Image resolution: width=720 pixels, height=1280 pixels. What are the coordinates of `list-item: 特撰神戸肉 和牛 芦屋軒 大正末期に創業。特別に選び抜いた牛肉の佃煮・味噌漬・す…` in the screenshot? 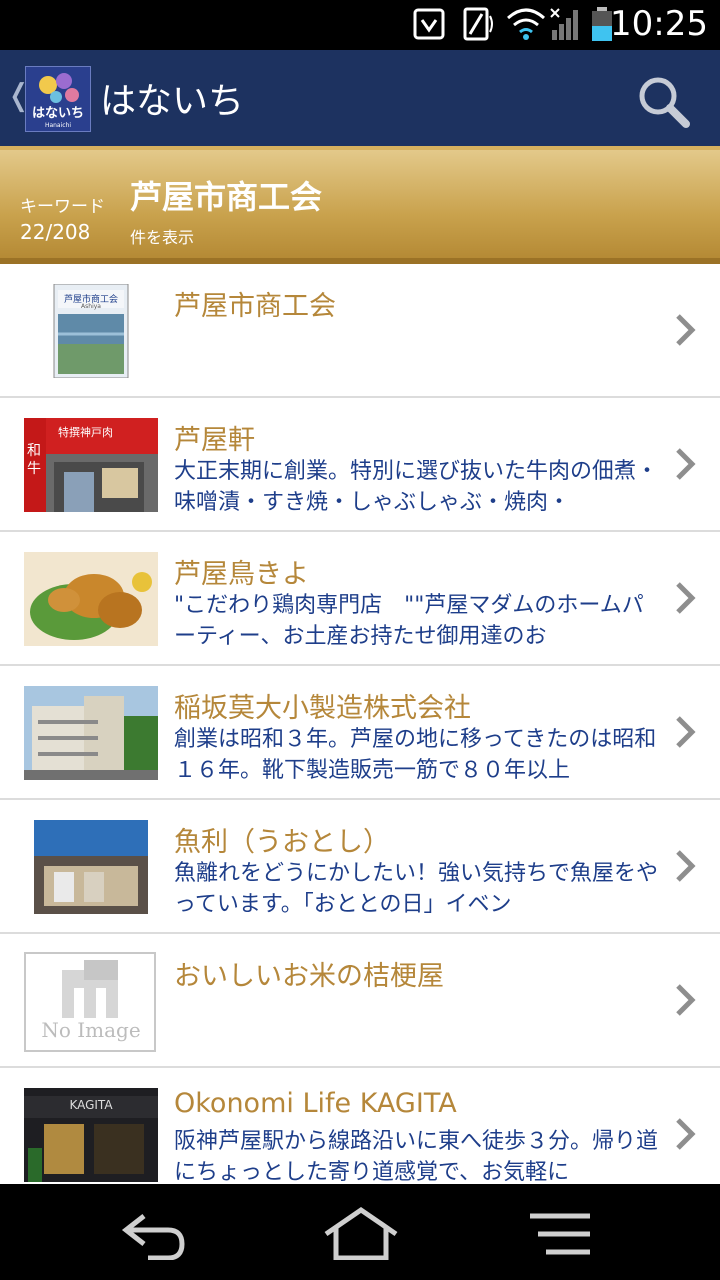 It's located at (360, 465).